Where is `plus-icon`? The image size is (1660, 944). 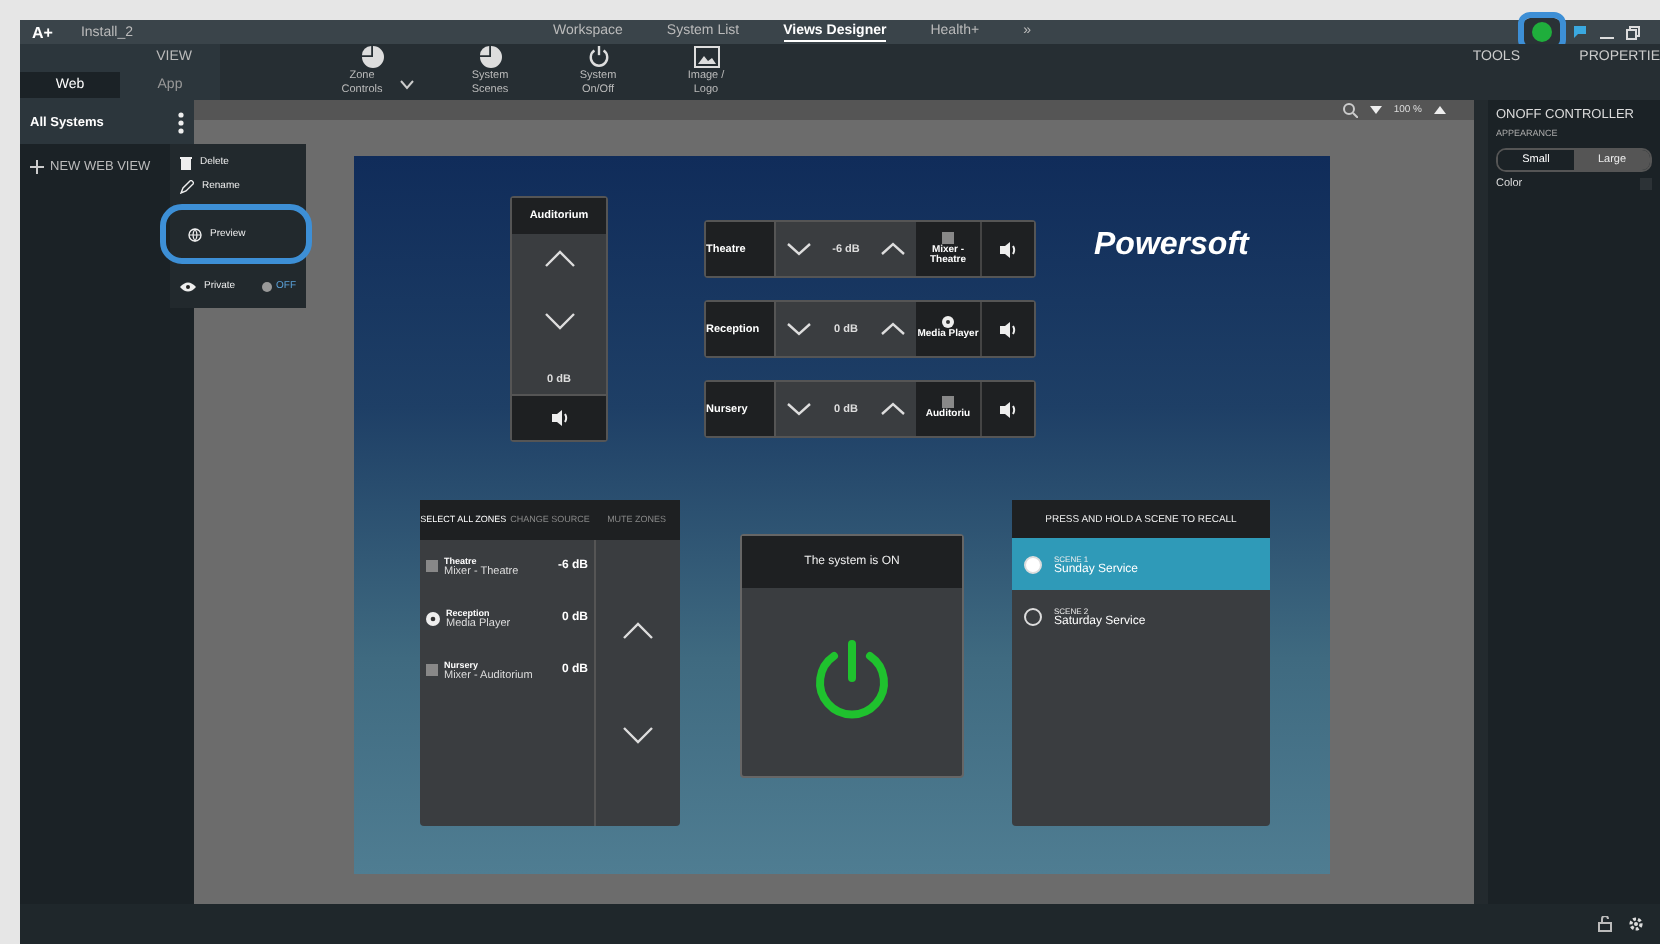 plus-icon is located at coordinates (37, 167).